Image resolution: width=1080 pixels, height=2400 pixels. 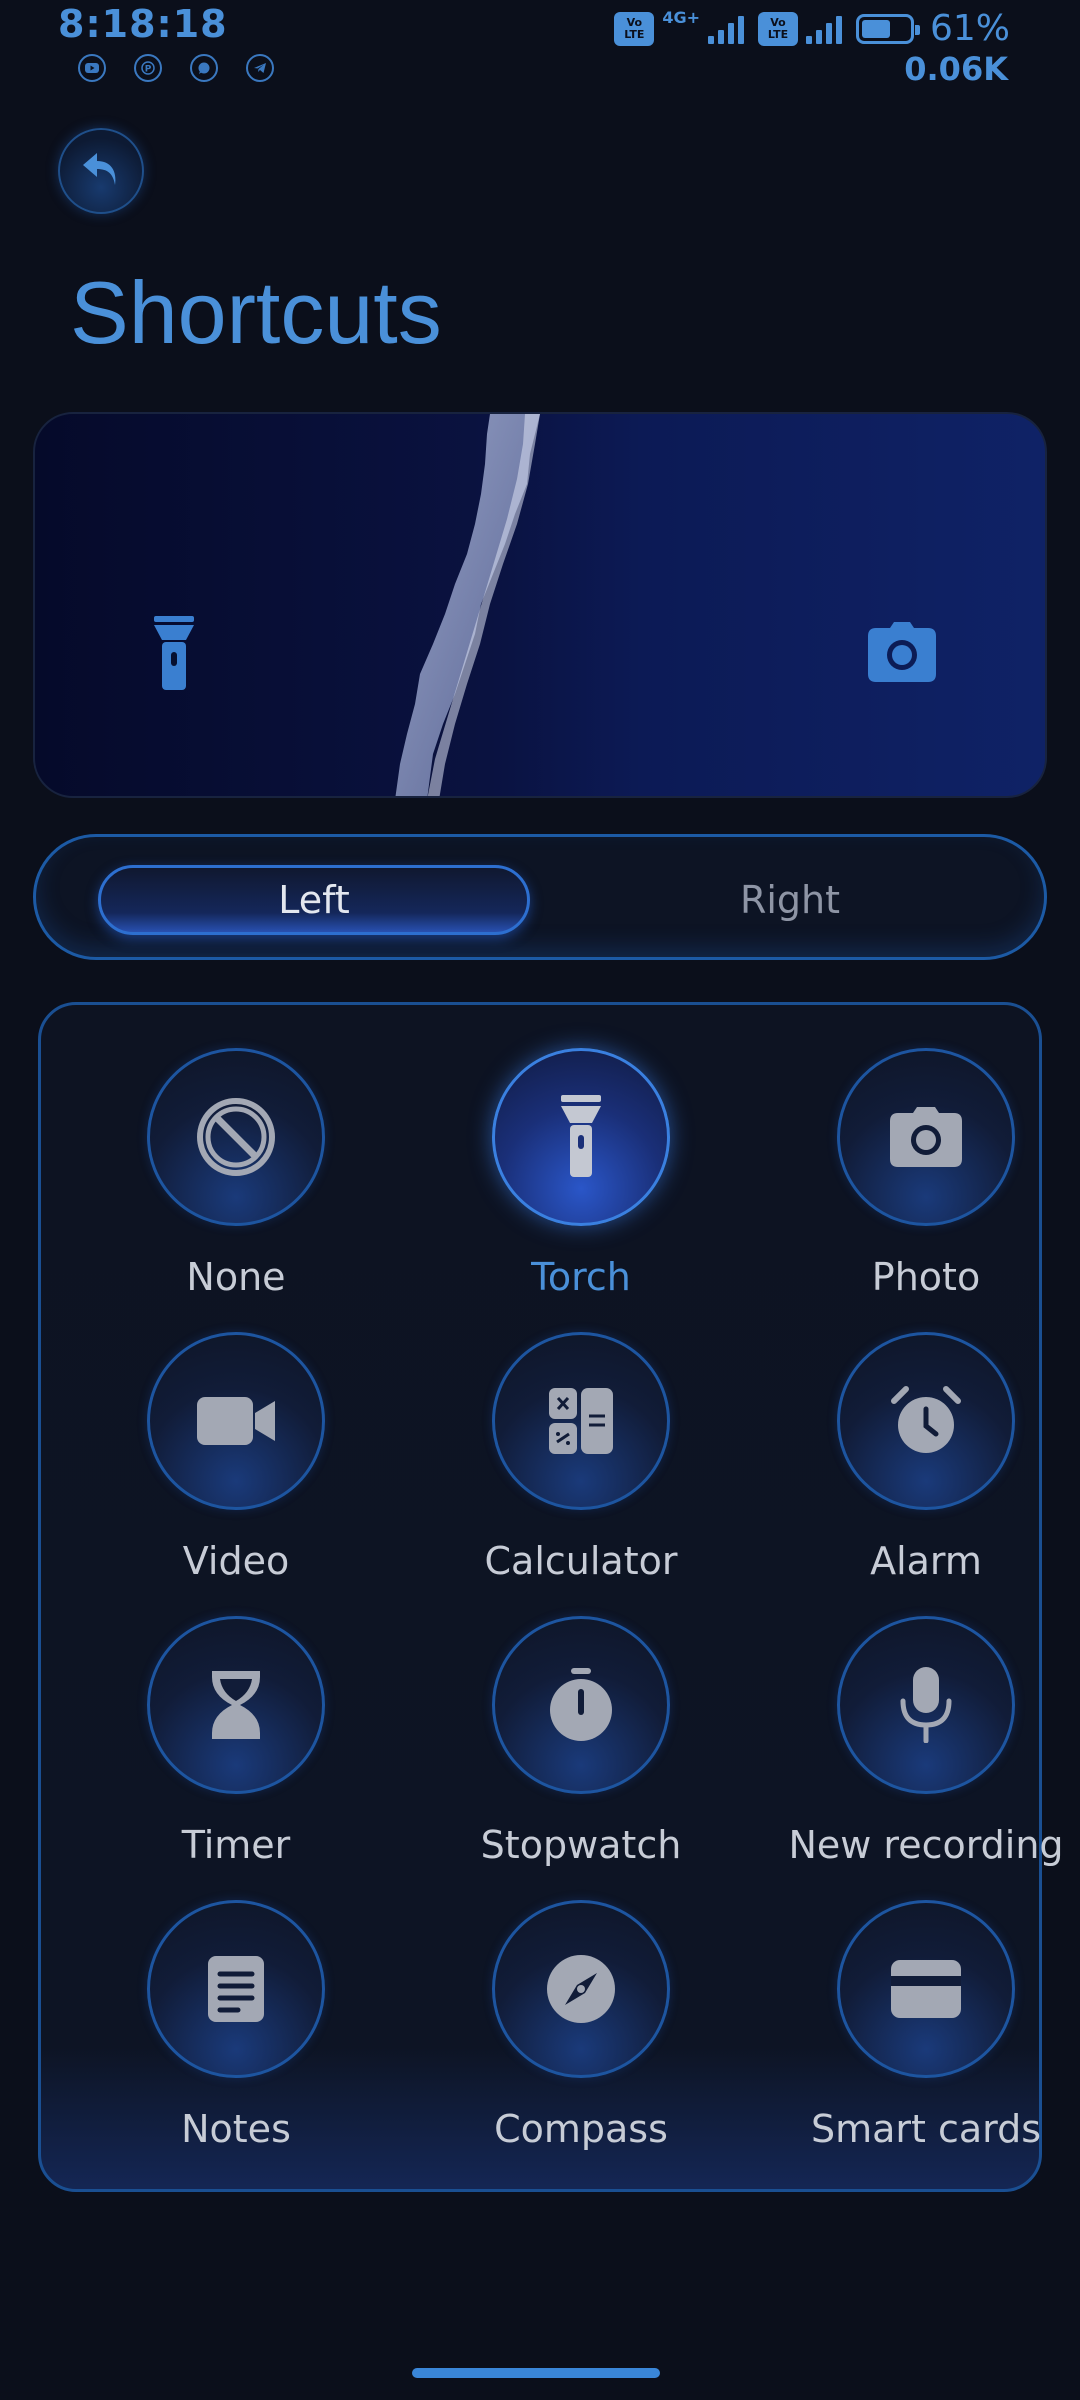 What do you see at coordinates (681, 17) in the screenshot?
I see `network-type: 4G+` at bounding box center [681, 17].